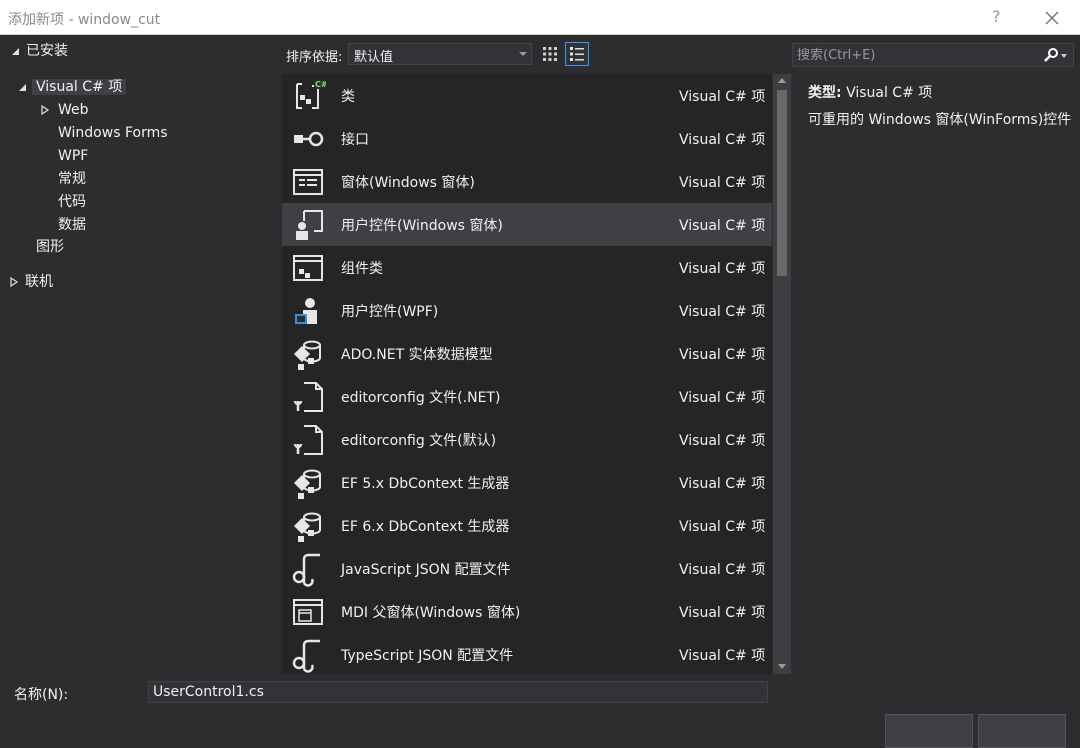 This screenshot has height=748, width=1080. What do you see at coordinates (527, 439) in the screenshot?
I see `template-item: editorconfig 文件(默认) Visual C# 项` at bounding box center [527, 439].